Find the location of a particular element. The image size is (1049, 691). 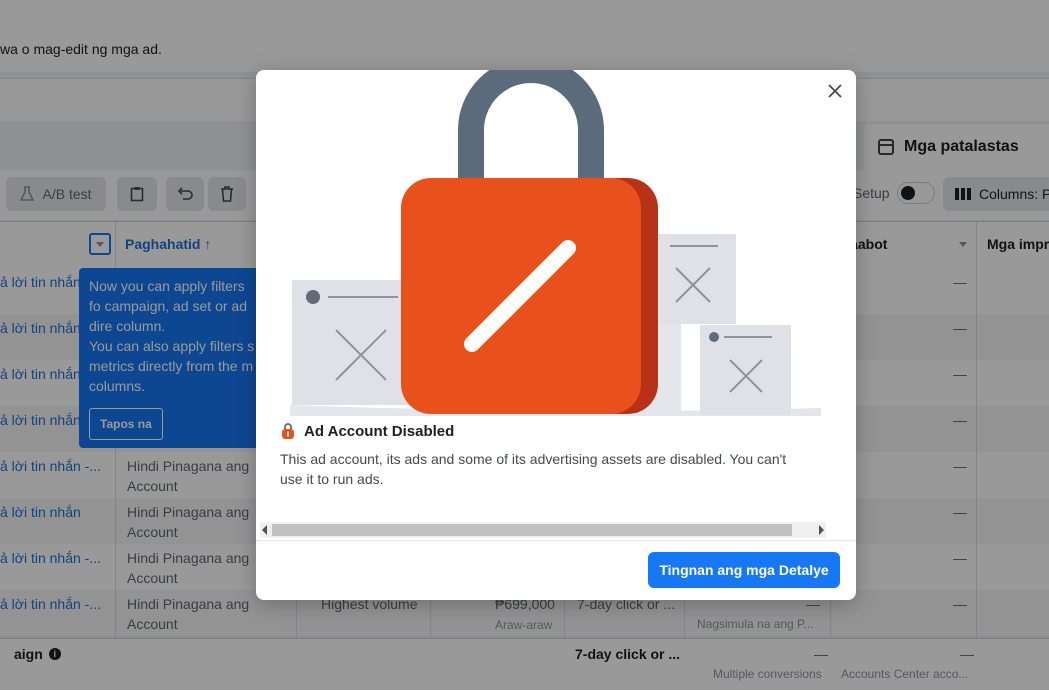

scroll-left-icon is located at coordinates (264, 530).